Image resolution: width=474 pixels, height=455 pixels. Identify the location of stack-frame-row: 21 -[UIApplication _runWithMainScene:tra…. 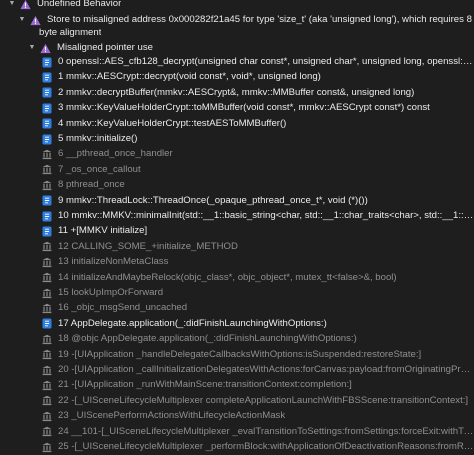
(237, 385).